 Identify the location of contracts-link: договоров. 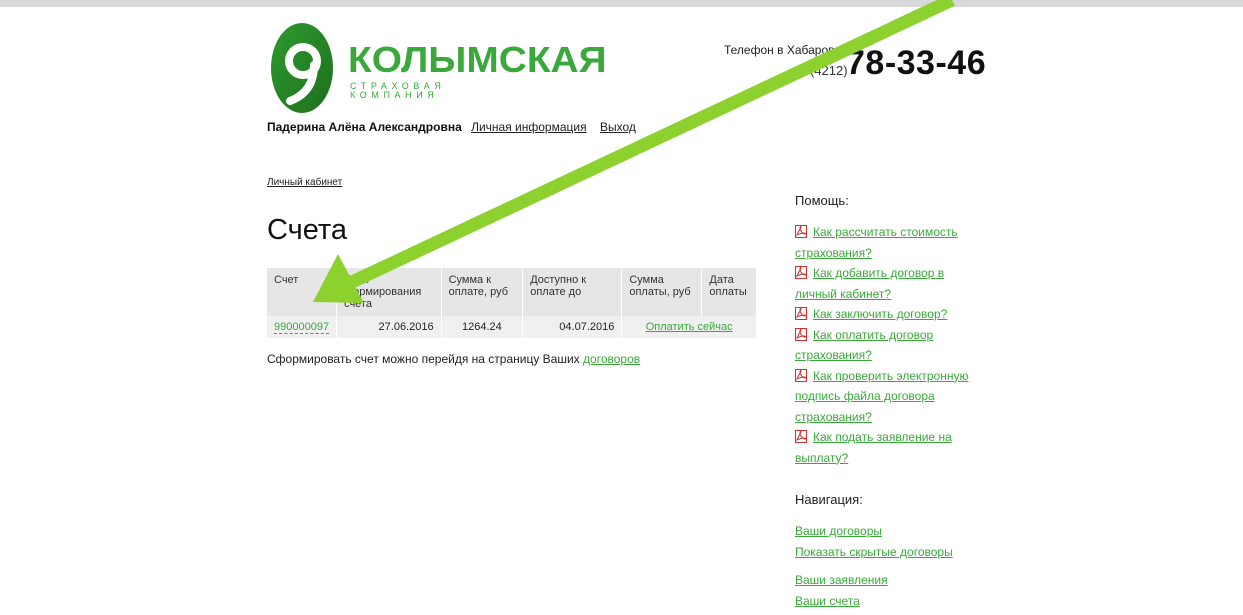
(611, 359).